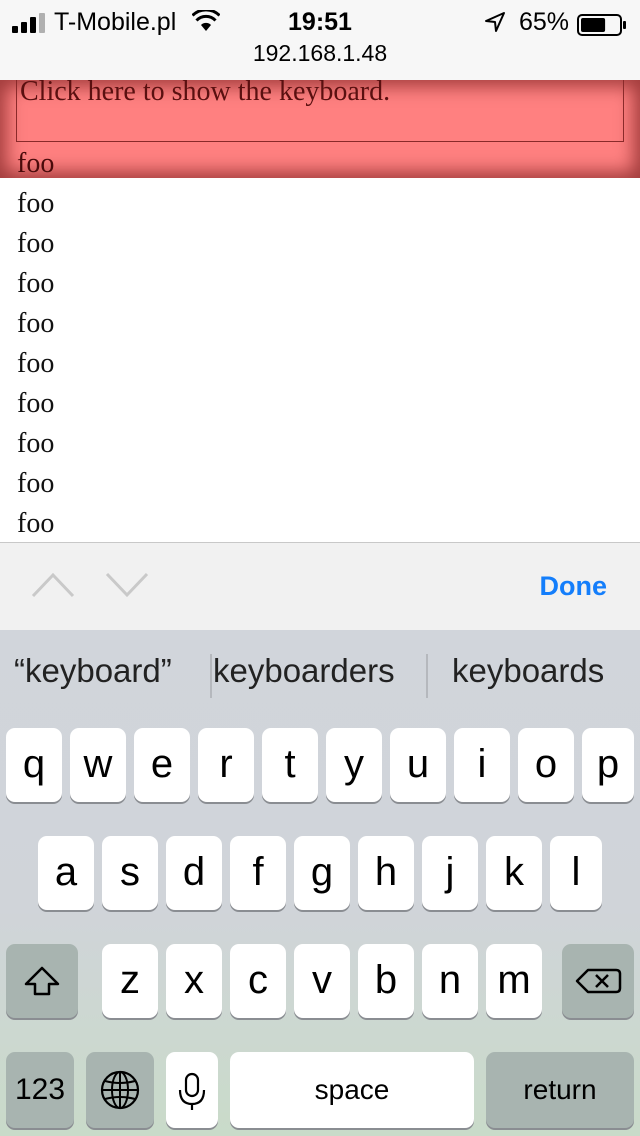  Describe the element at coordinates (352, 1090) in the screenshot. I see `space-key: space` at that location.